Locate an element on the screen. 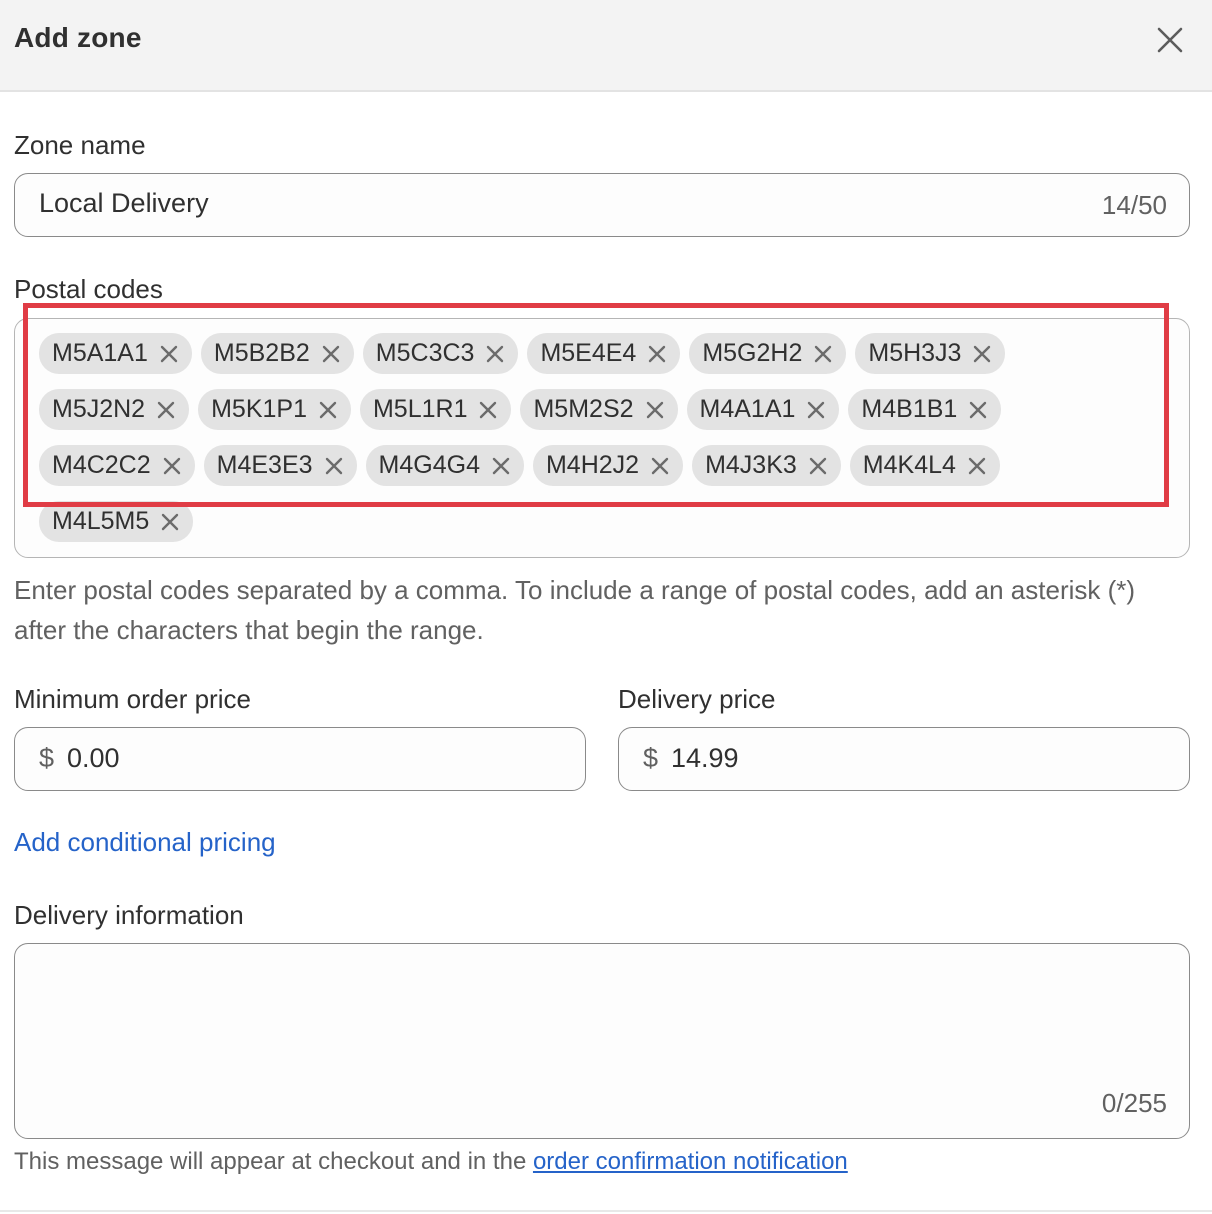 The image size is (1212, 1214). postal-code-tag: M4C2C2 is located at coordinates (117, 465).